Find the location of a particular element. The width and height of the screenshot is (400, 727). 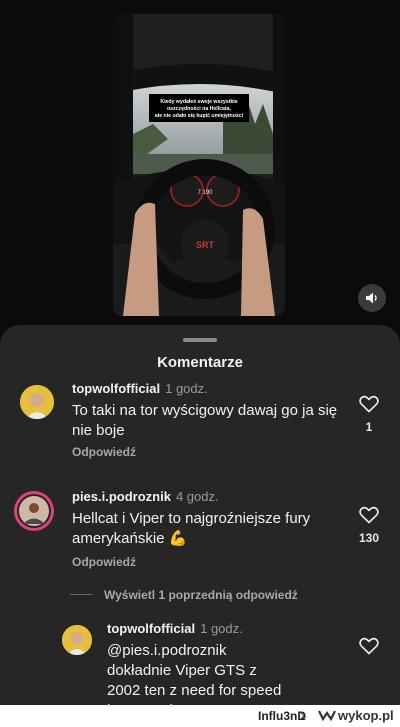

overlay-caption-1: Kiedy wydałeś swoje wszystkie is located at coordinates (198, 102).